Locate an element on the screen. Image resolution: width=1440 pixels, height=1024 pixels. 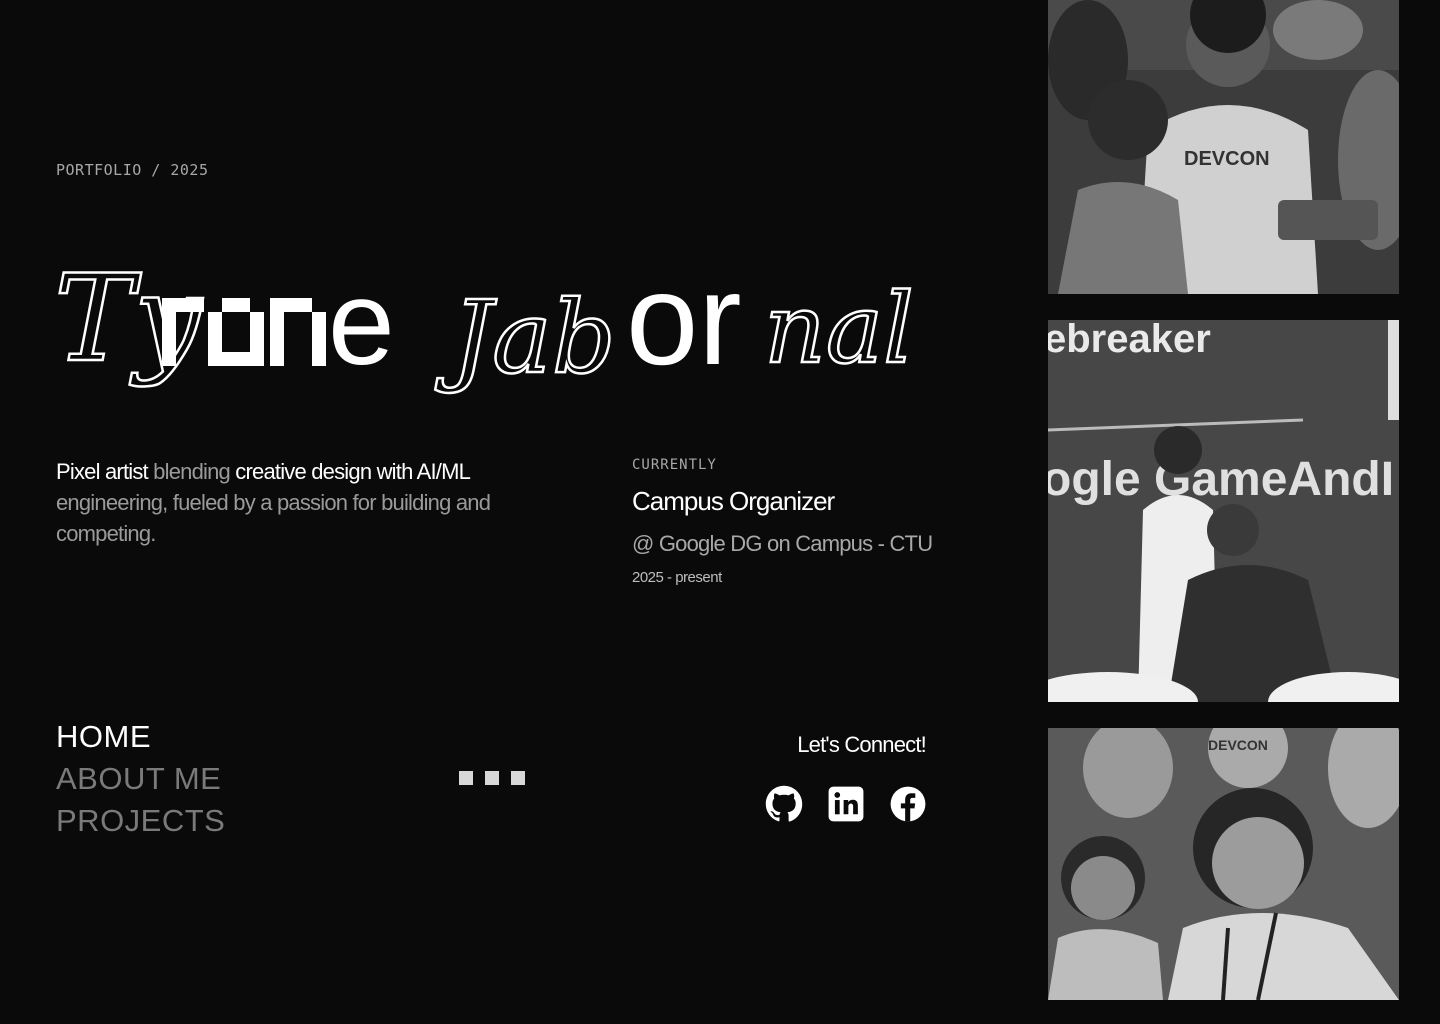
linkedin-icon is located at coordinates (846, 804).